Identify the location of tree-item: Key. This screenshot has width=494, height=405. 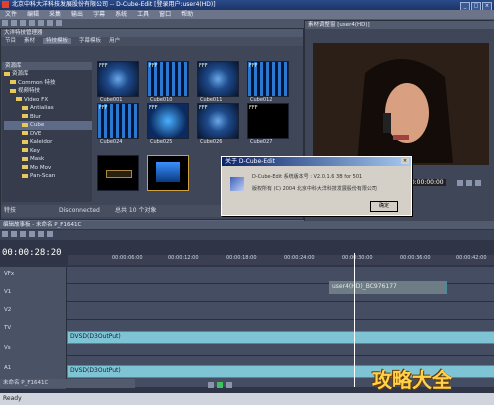
(48, 151).